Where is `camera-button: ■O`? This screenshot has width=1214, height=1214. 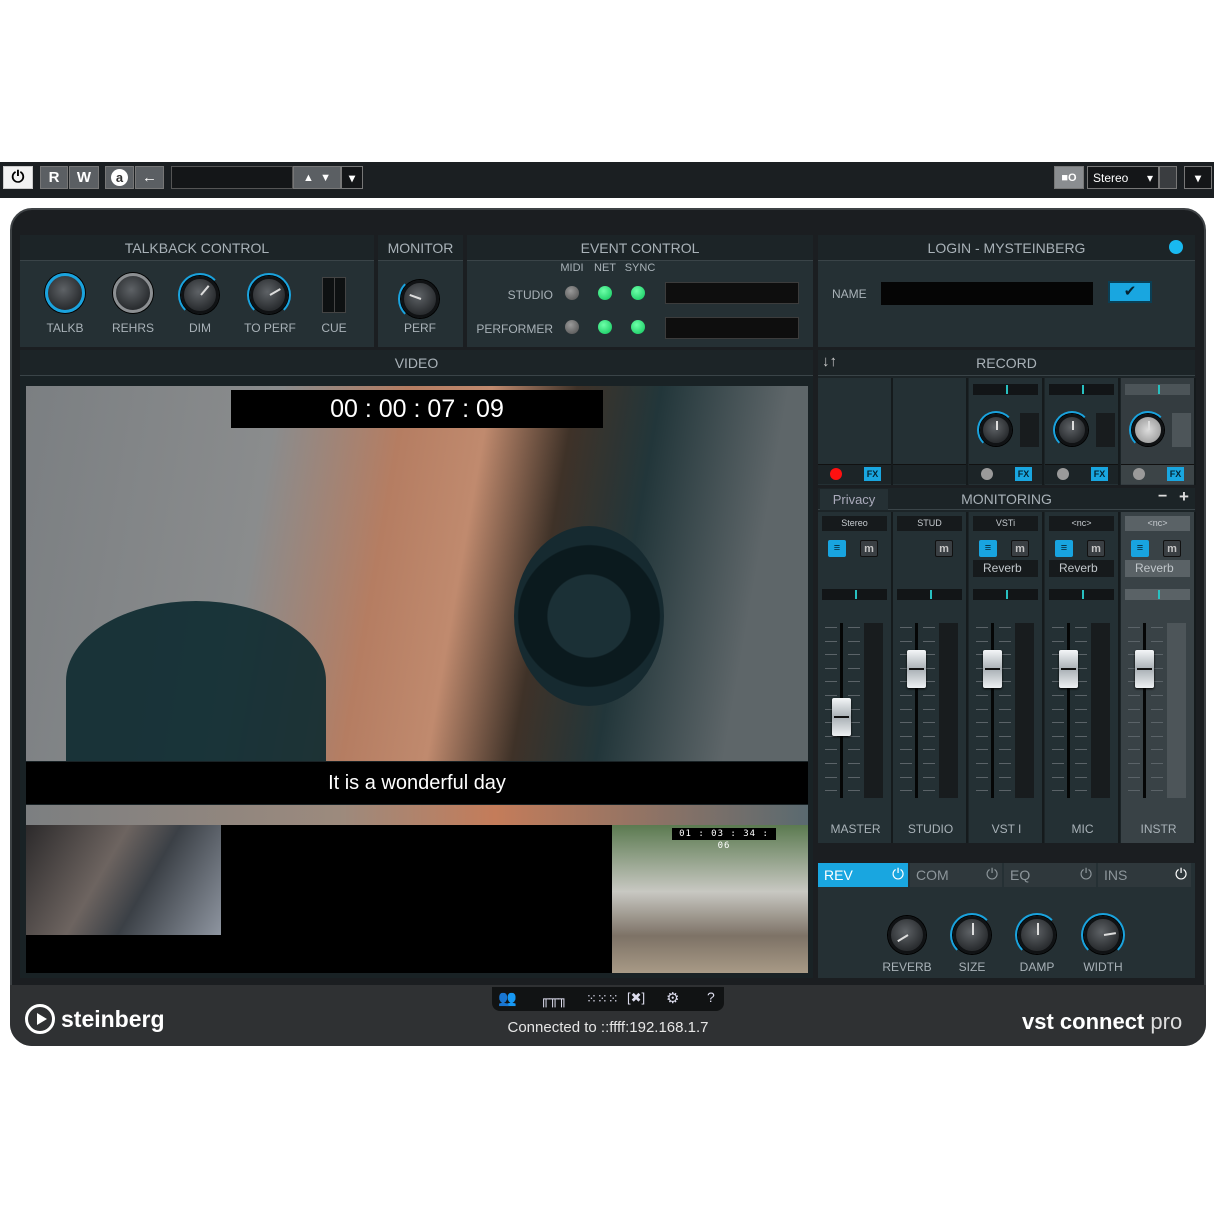 camera-button: ■O is located at coordinates (1069, 177).